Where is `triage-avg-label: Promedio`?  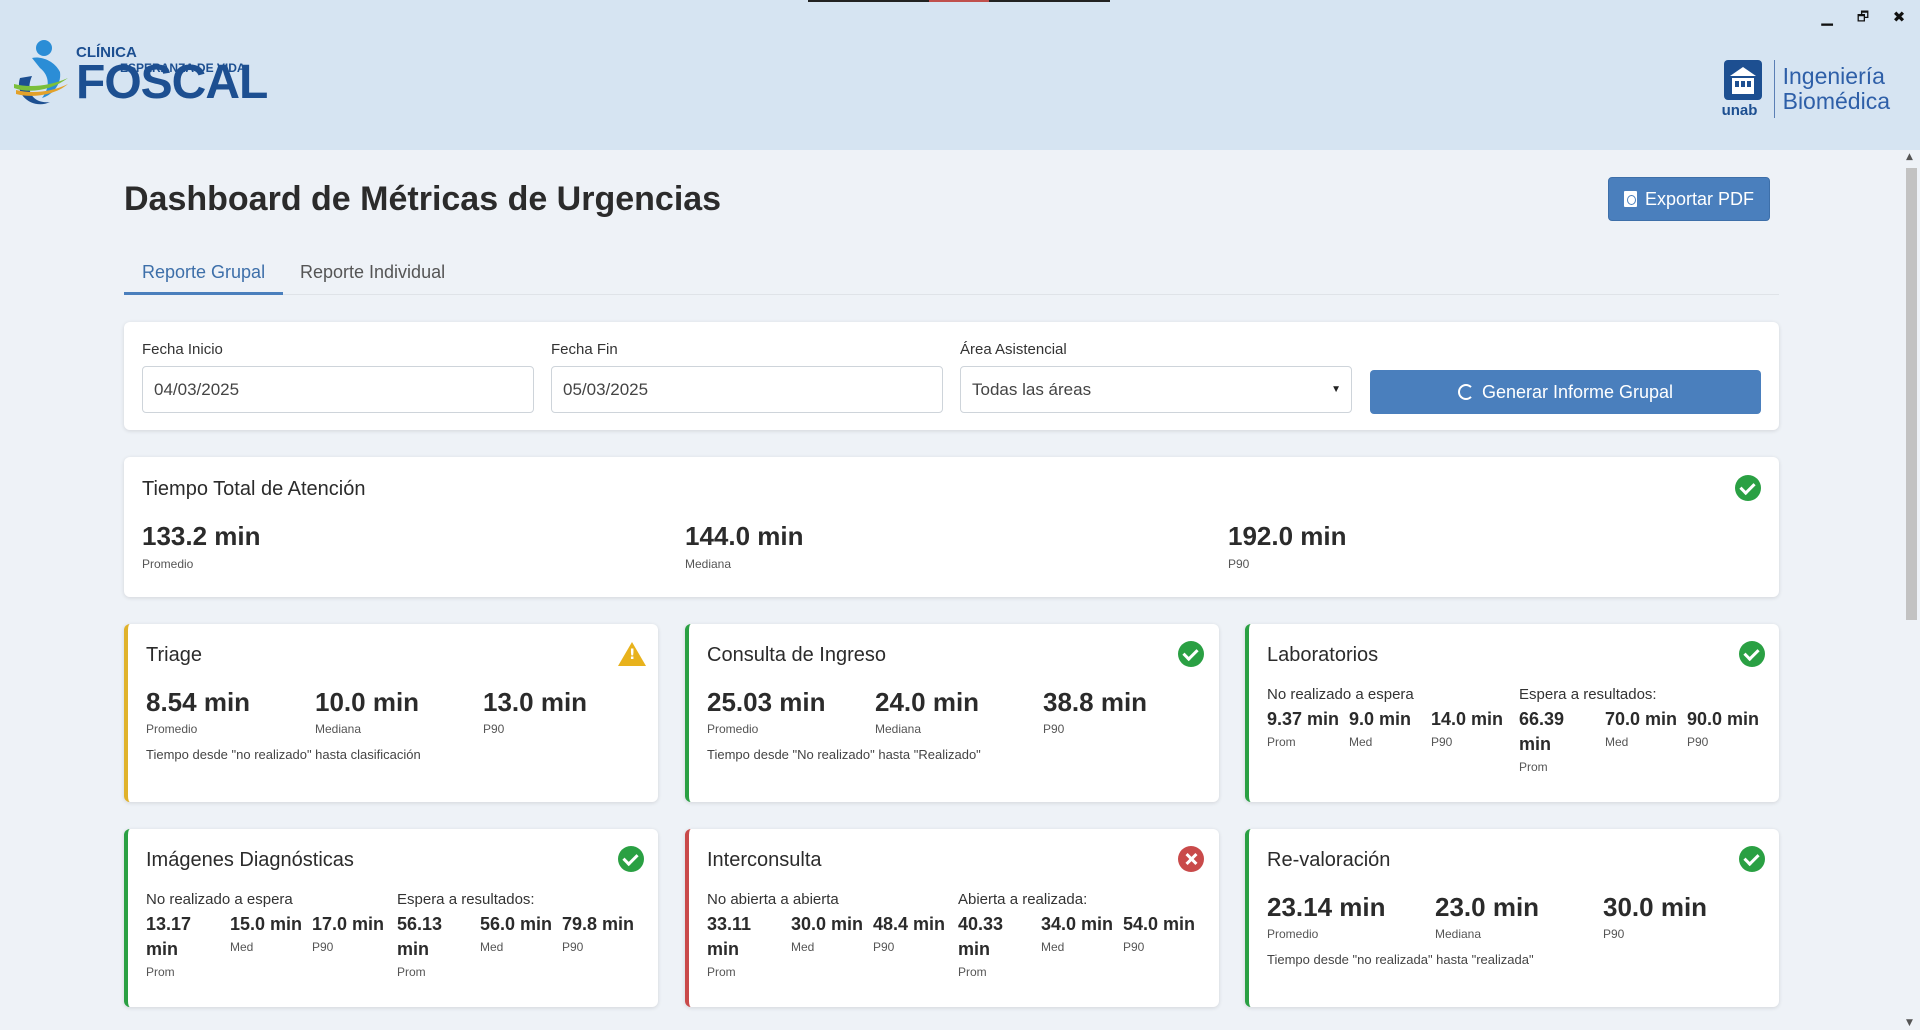
triage-avg-label: Promedio is located at coordinates (172, 729).